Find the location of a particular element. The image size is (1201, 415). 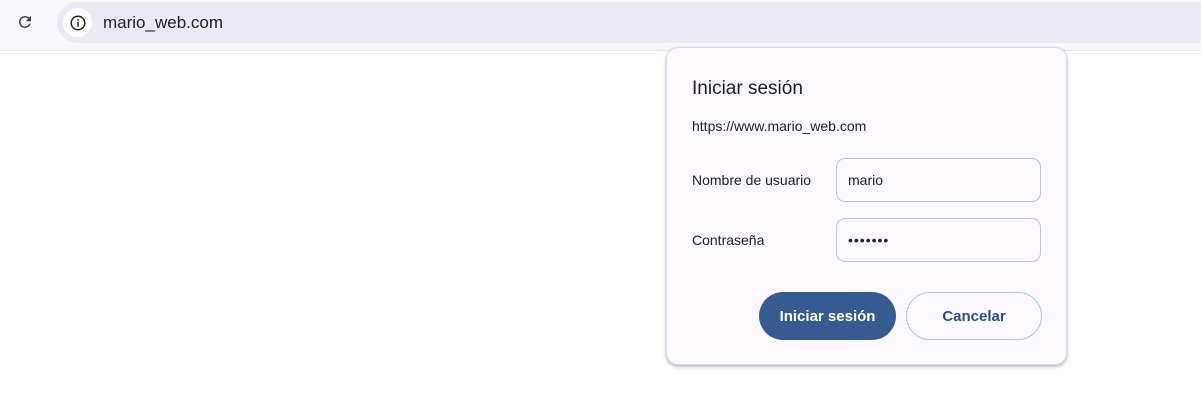

browser-toolbar: mario_web.com is located at coordinates (600, 25).